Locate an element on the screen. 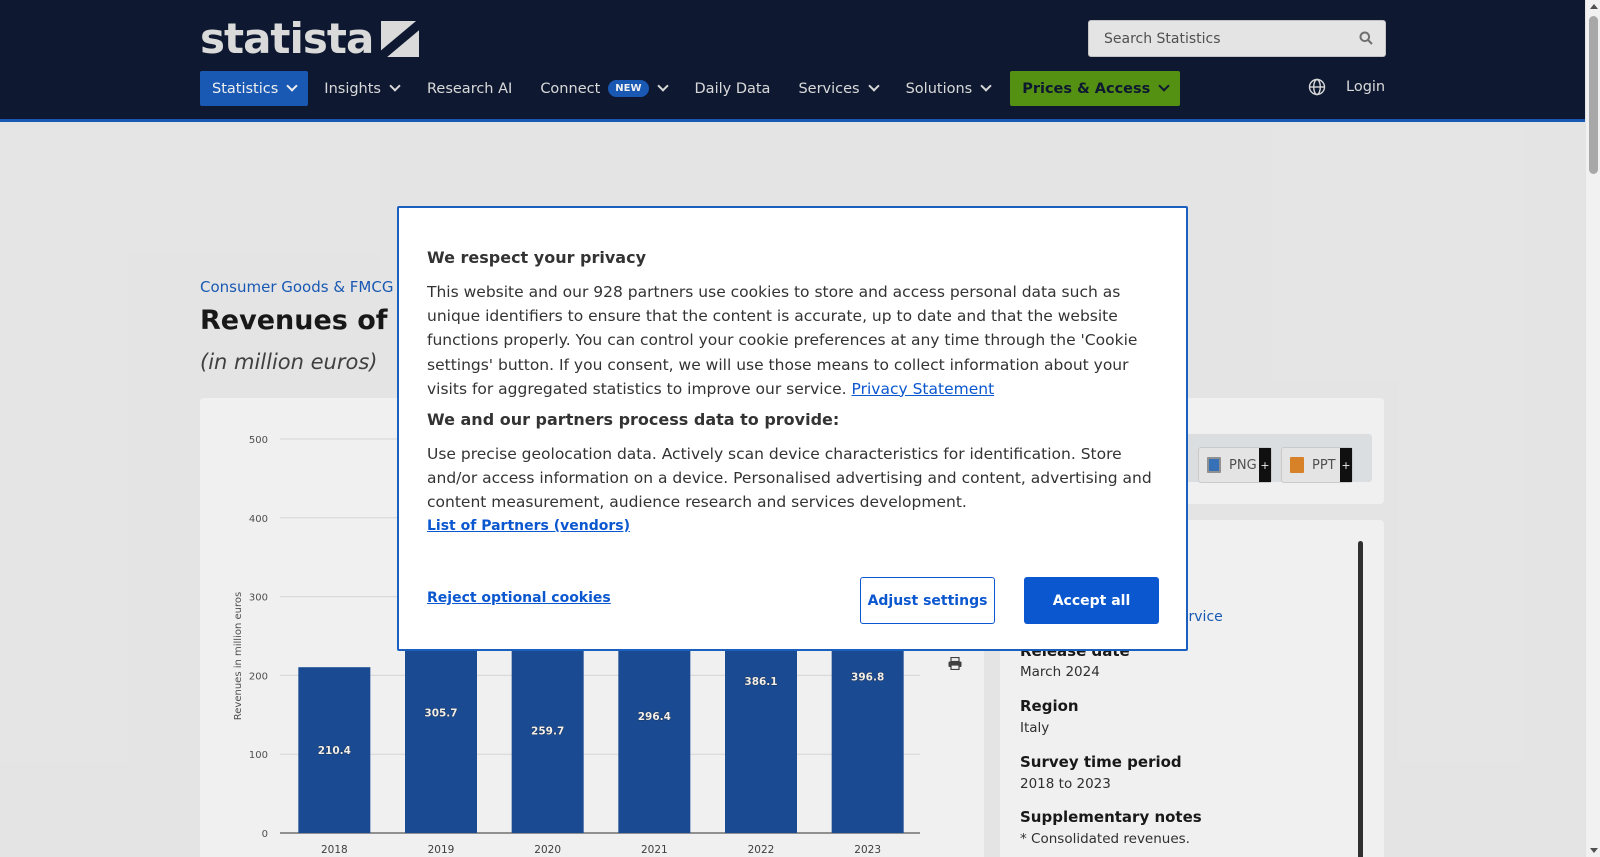 The height and width of the screenshot is (857, 1600). dialog-title: We respect your privacy is located at coordinates (537, 257).